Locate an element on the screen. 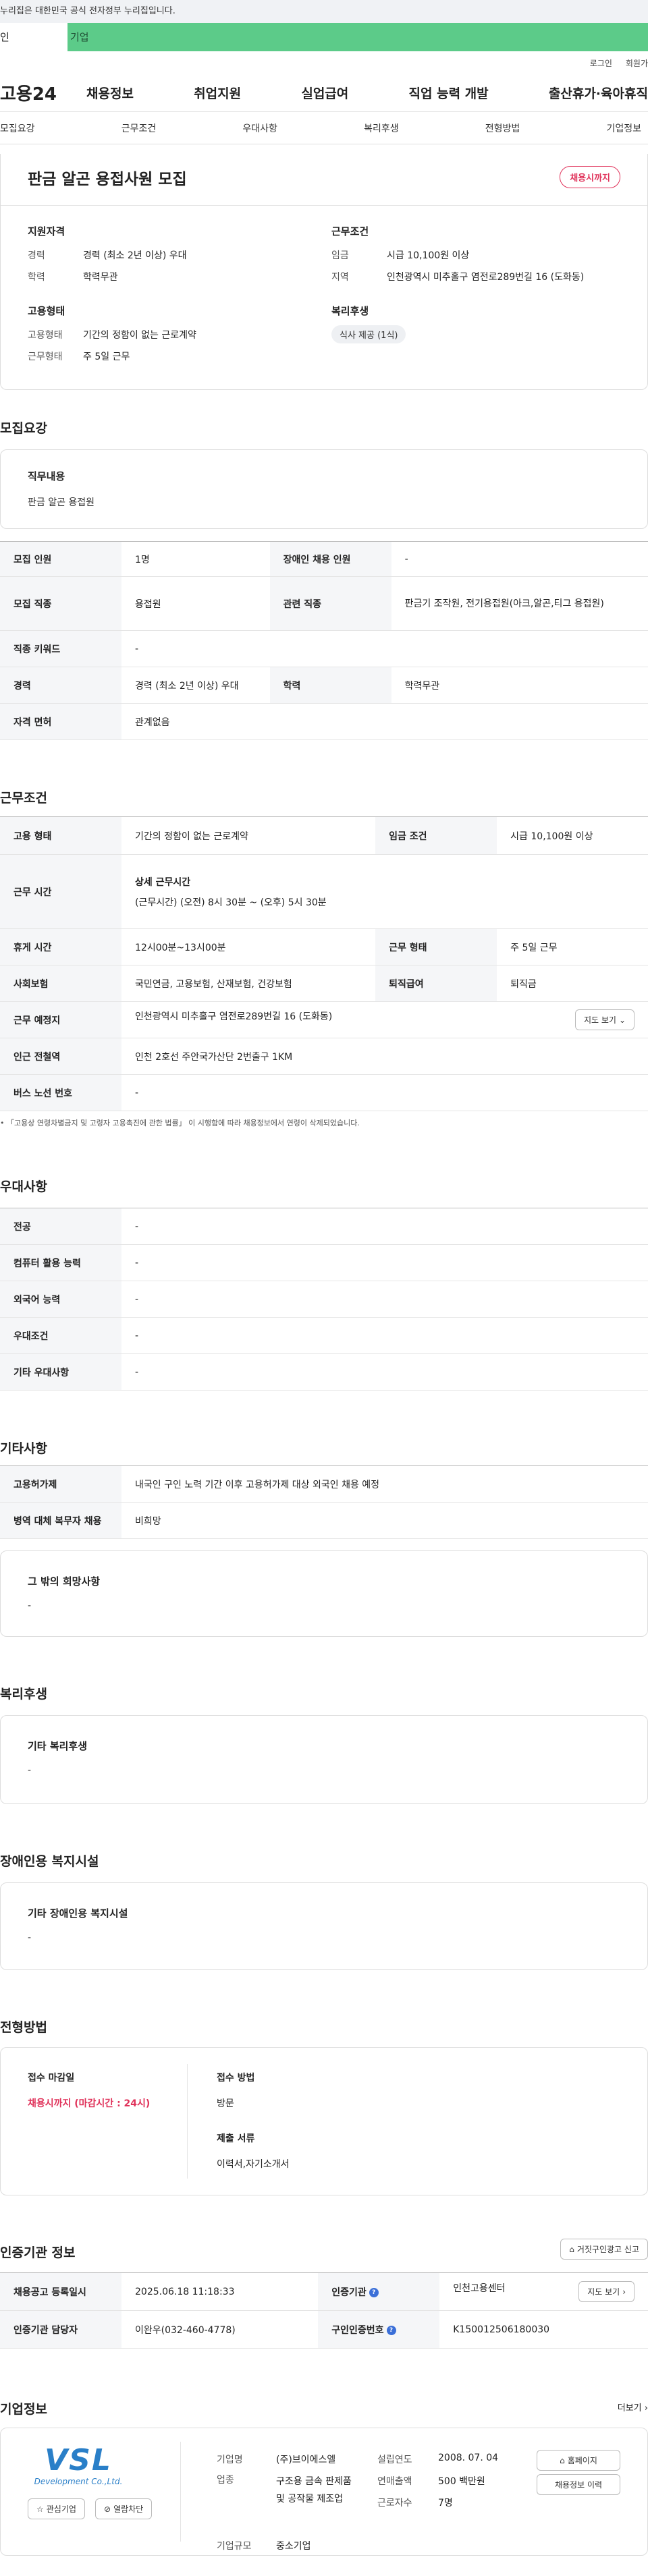  row-label: 병역 대체 복무자 채용 is located at coordinates (61, 1520).